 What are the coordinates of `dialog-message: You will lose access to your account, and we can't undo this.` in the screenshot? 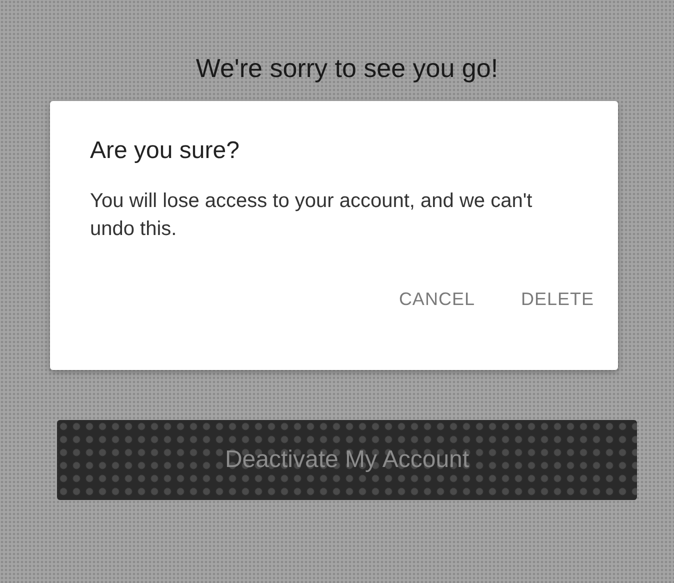 It's located at (312, 215).